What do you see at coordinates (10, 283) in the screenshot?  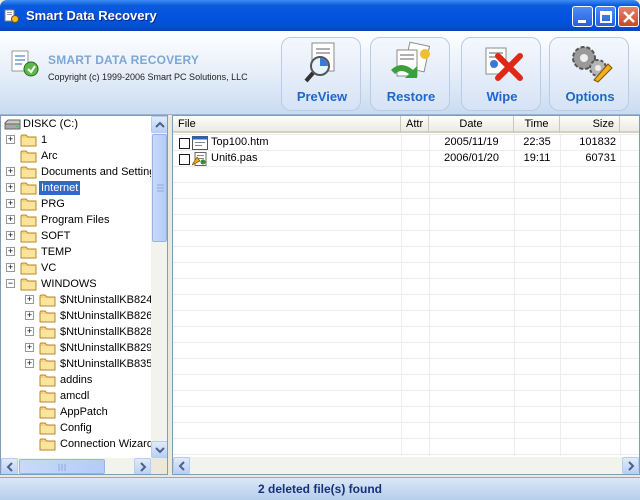 I see `collapse-icon: −` at bounding box center [10, 283].